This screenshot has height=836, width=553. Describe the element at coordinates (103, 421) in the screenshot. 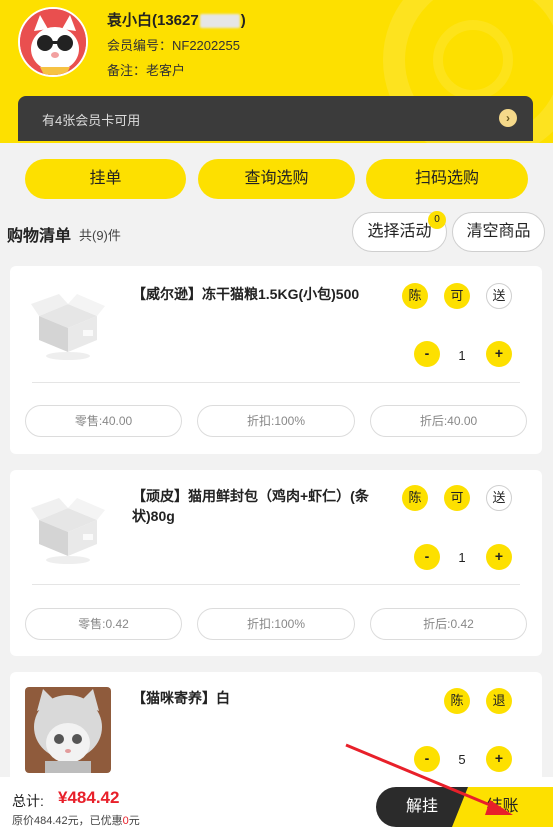

I see `retail-price: 零售:40.00` at that location.